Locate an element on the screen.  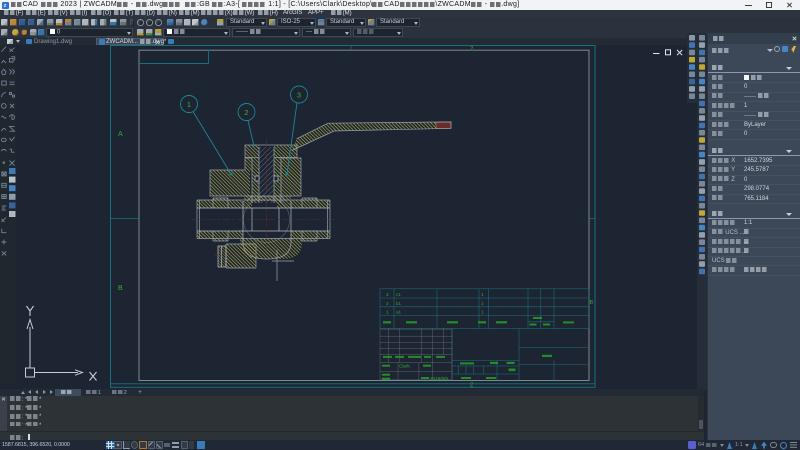
svg-text: A is located at coordinates (120, 134).